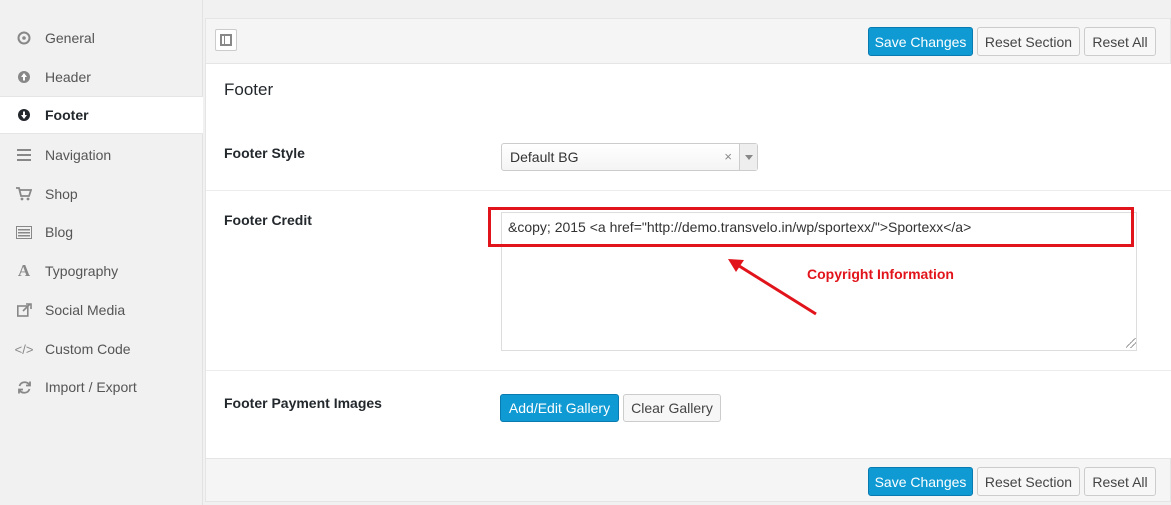  I want to click on sidebar-item-typography: A Typography, so click(101, 271).